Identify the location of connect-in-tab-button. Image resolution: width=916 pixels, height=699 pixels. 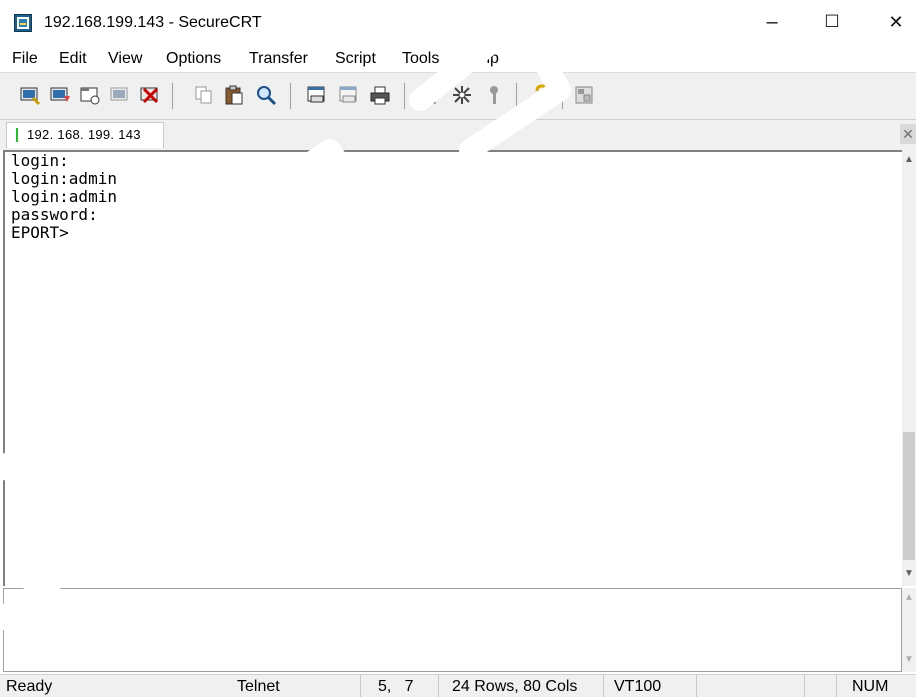
(90, 95).